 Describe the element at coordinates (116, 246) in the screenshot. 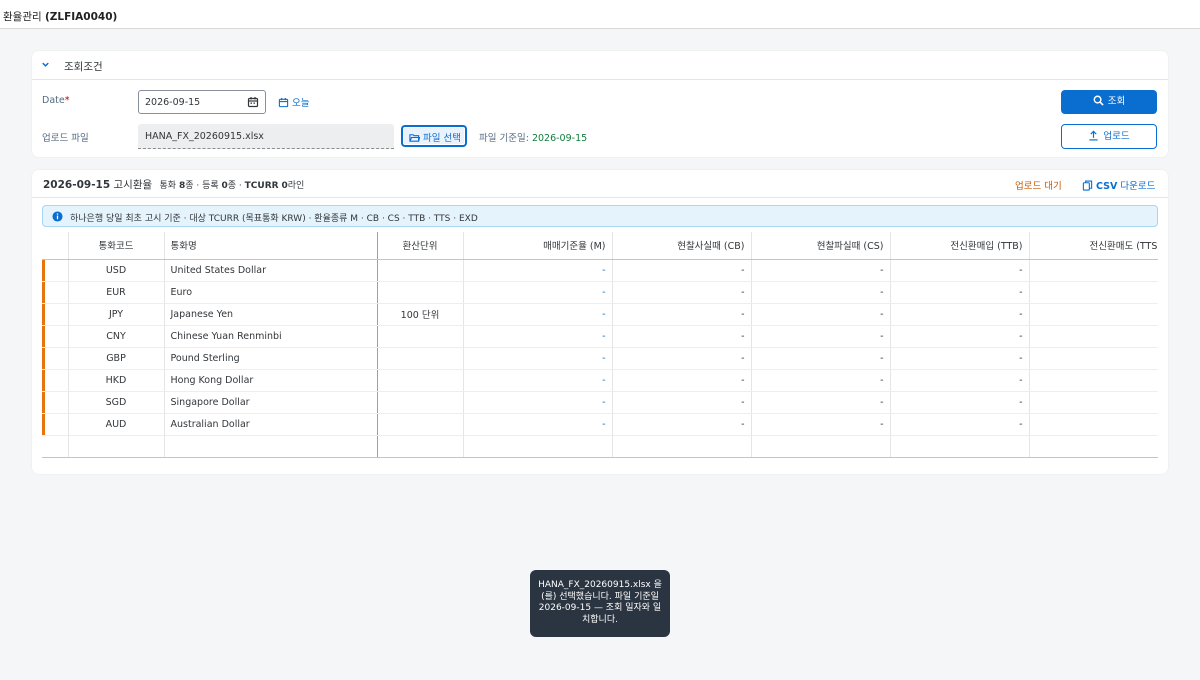

I see `column-header: 통화코드` at that location.